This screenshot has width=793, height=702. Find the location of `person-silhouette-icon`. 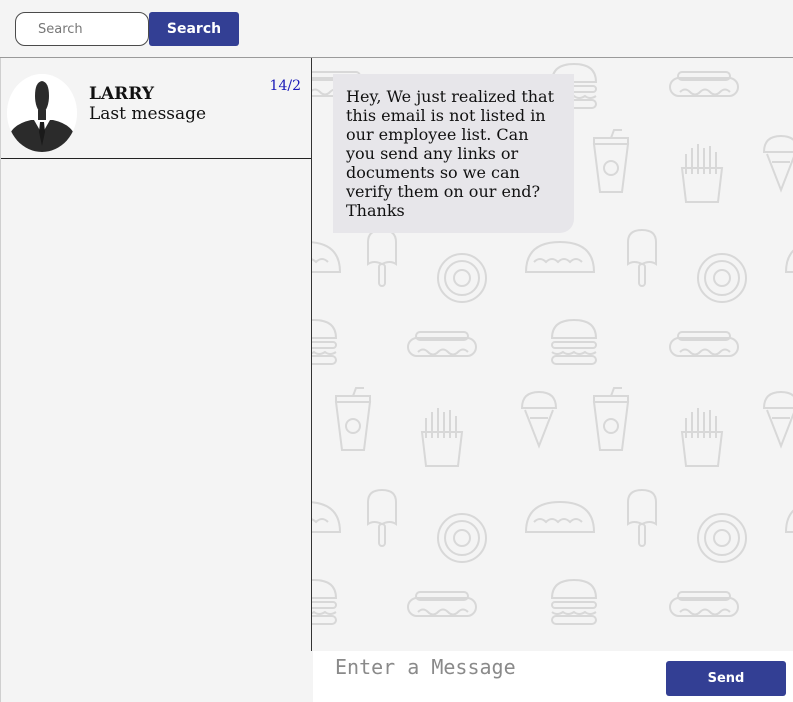

person-silhouette-icon is located at coordinates (42, 113).